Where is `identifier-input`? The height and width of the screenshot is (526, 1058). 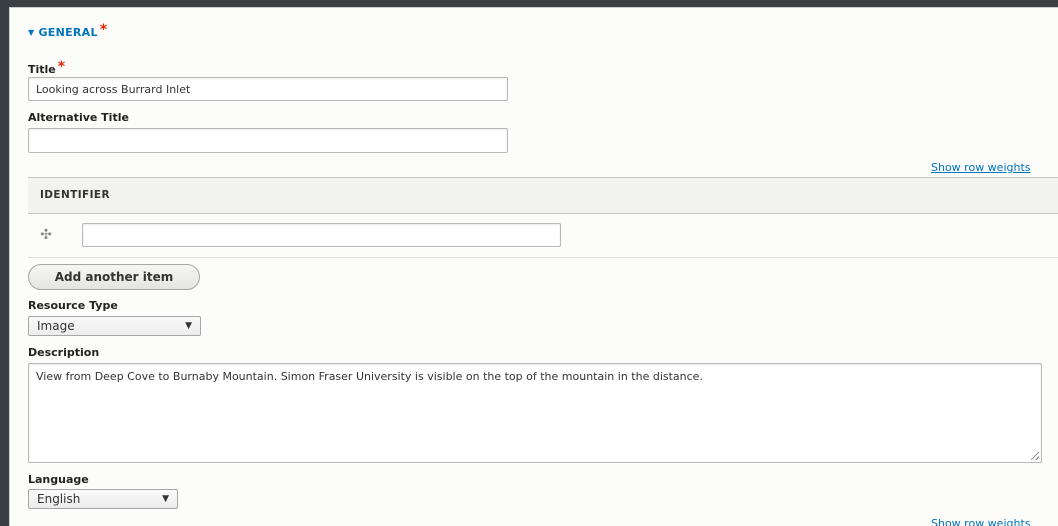 identifier-input is located at coordinates (321, 235).